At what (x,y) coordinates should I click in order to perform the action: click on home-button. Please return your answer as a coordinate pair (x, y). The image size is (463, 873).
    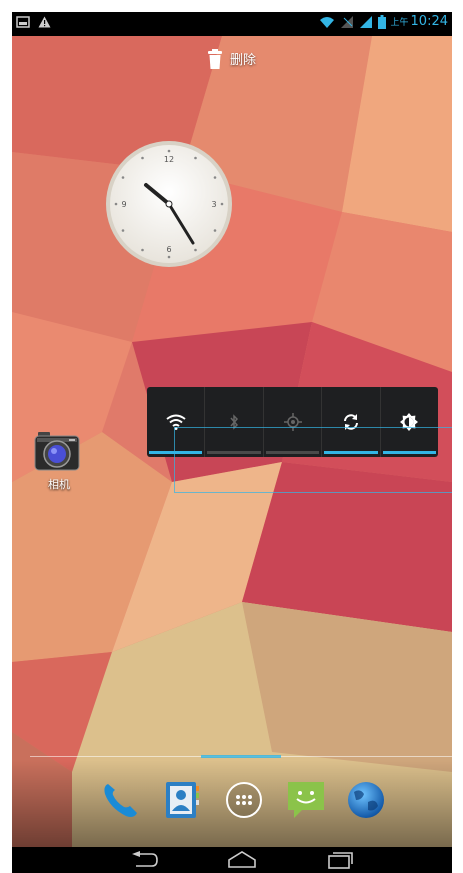
    Looking at the image, I should click on (242, 860).